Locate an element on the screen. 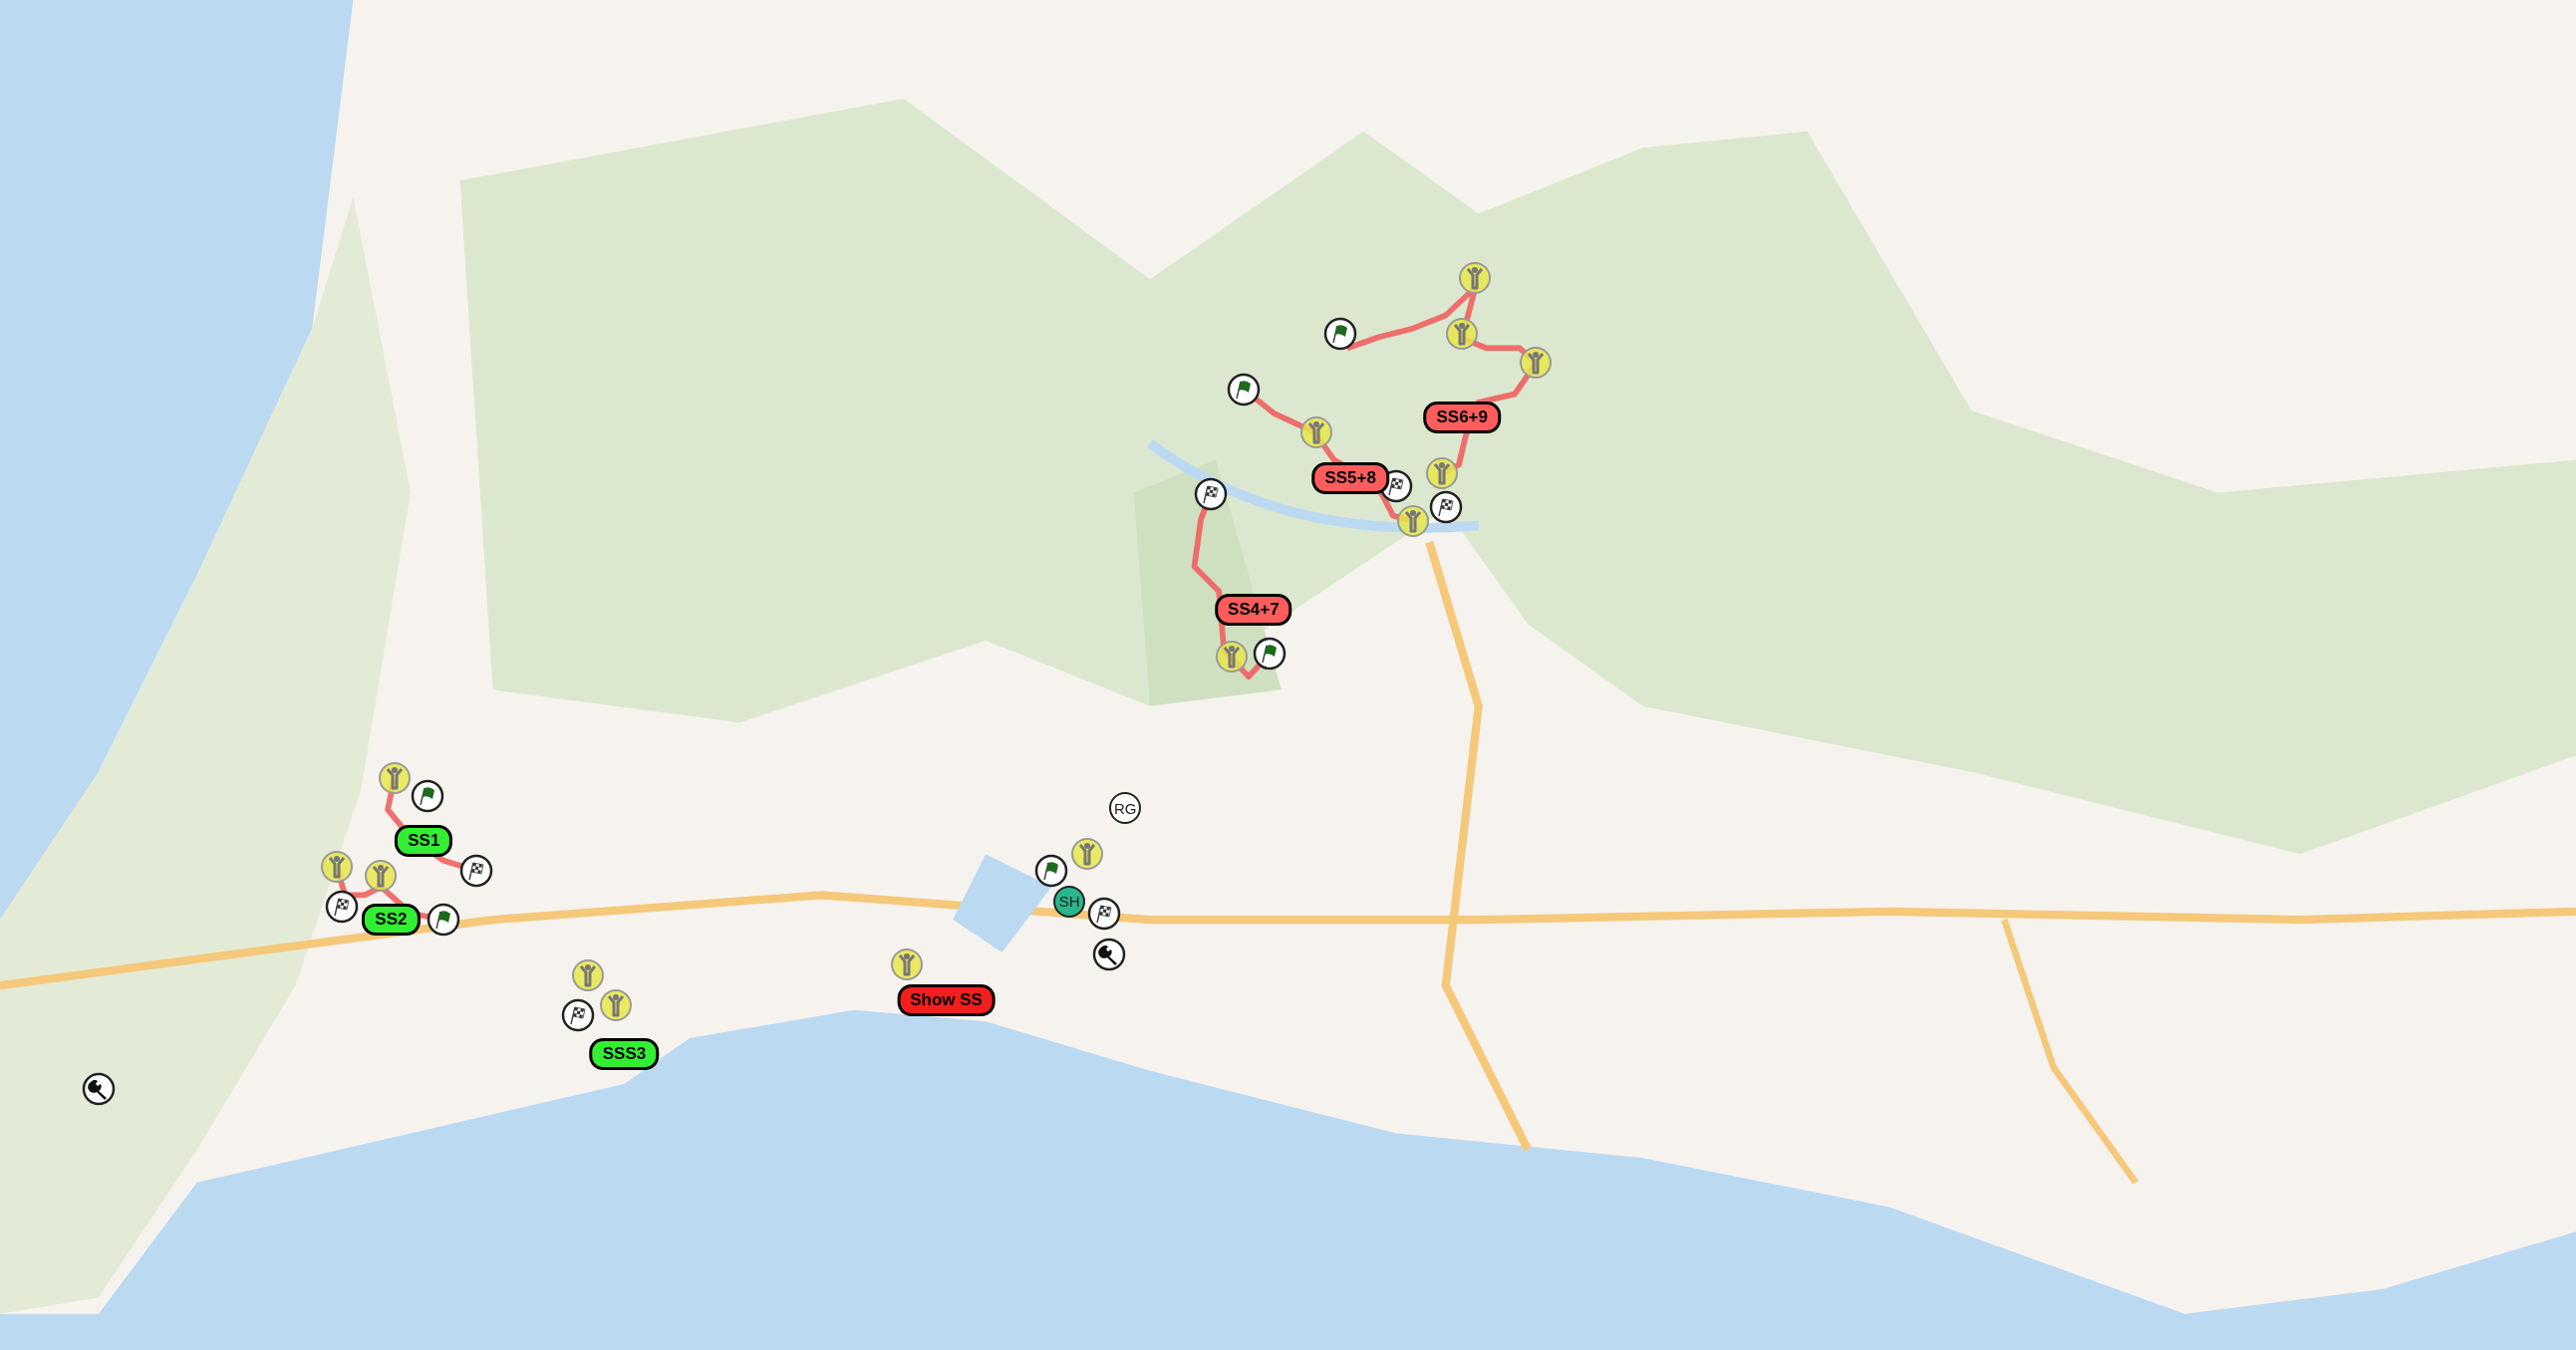 This screenshot has width=2576, height=1350. stage-label: SS6+9 is located at coordinates (1462, 417).